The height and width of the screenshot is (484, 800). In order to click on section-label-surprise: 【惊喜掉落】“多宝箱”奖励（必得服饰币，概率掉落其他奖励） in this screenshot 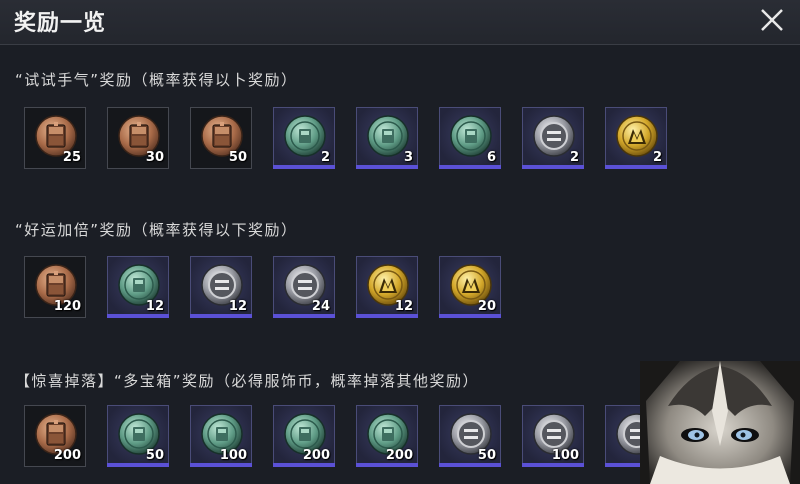, I will do `click(247, 381)`.